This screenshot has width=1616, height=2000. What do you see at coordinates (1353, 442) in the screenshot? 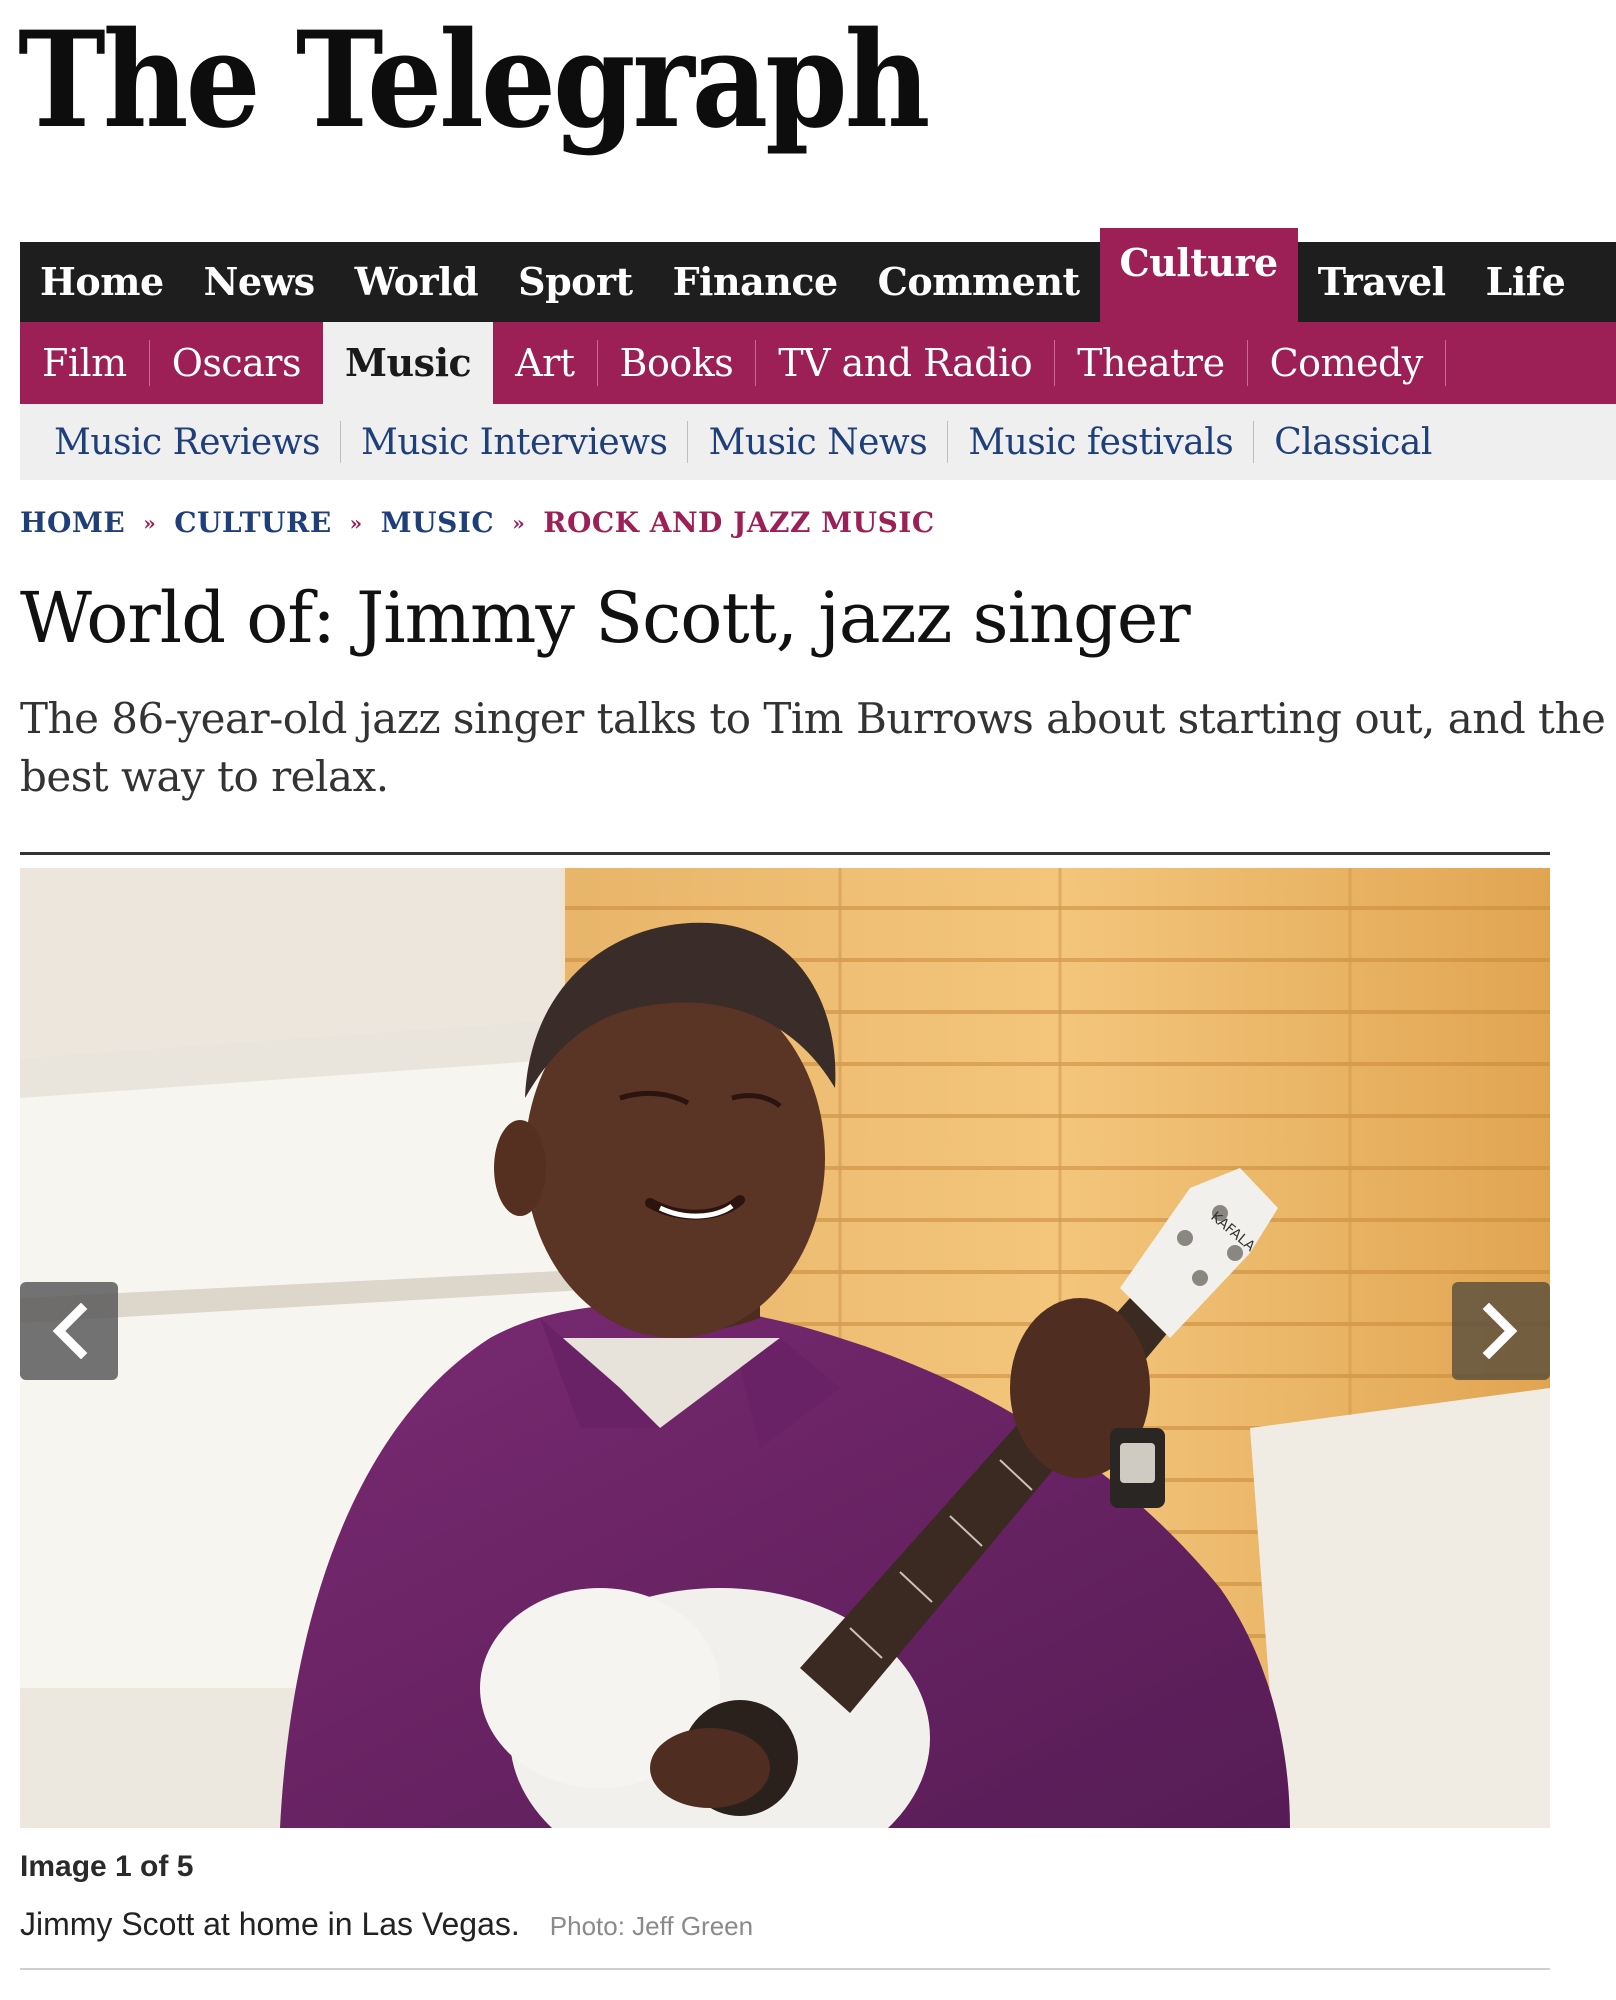
I see `classical-link: Classical` at bounding box center [1353, 442].